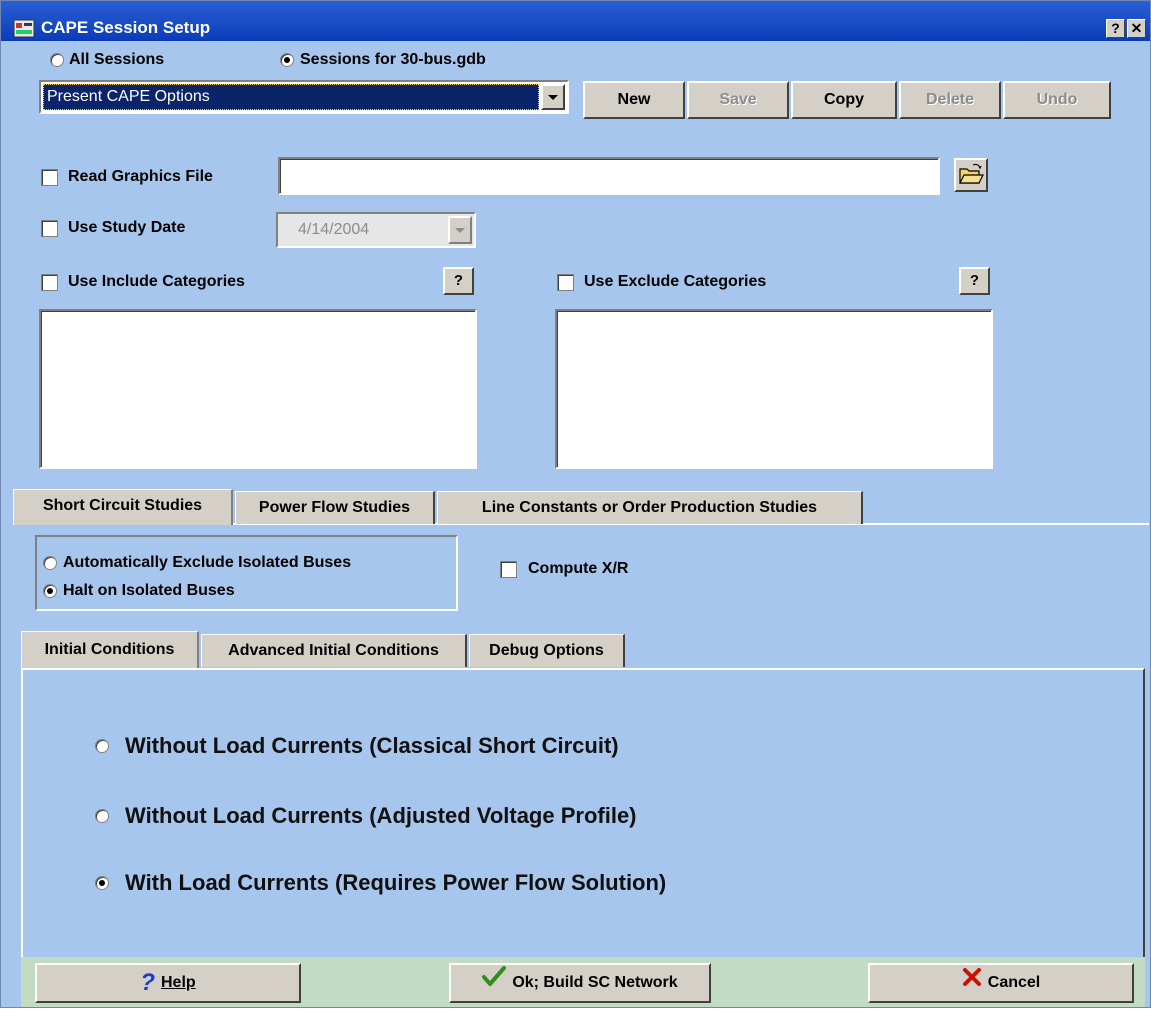  What do you see at coordinates (123, 507) in the screenshot?
I see `tab-short-circuit-studies: Short Circuit Studies` at bounding box center [123, 507].